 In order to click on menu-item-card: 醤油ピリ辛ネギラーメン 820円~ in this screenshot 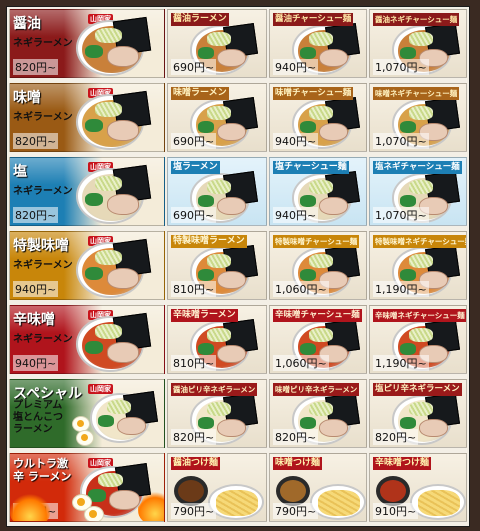, I will do `click(217, 413)`.